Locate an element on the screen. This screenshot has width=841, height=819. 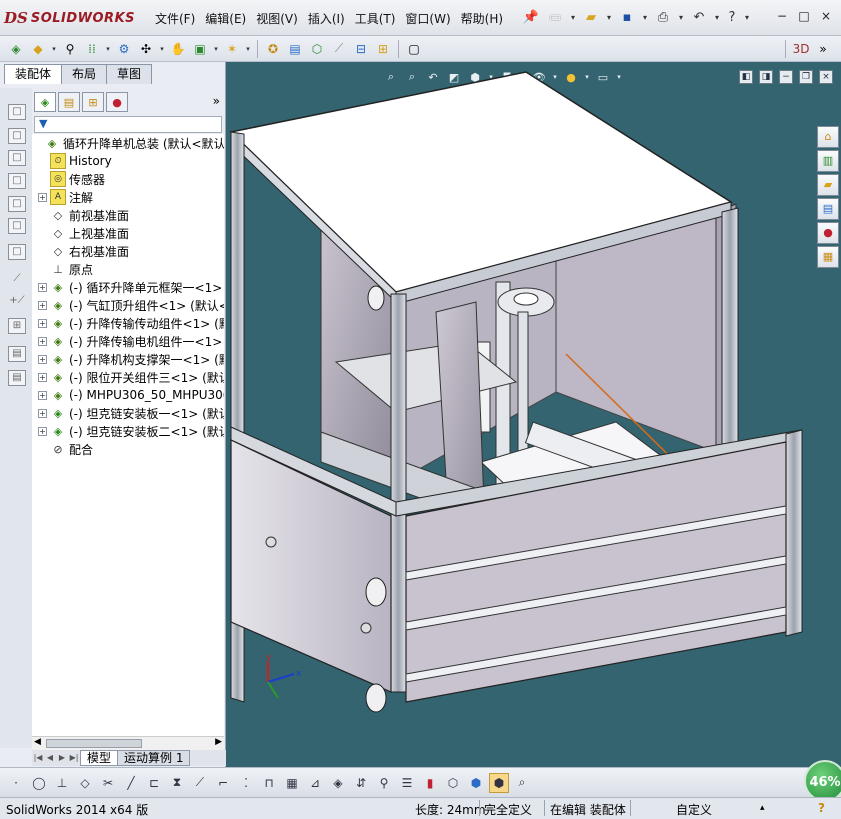
tree-item: + ◈ (-) 坦克链安装板一<1> (默认 is located at coordinates (131, 413).